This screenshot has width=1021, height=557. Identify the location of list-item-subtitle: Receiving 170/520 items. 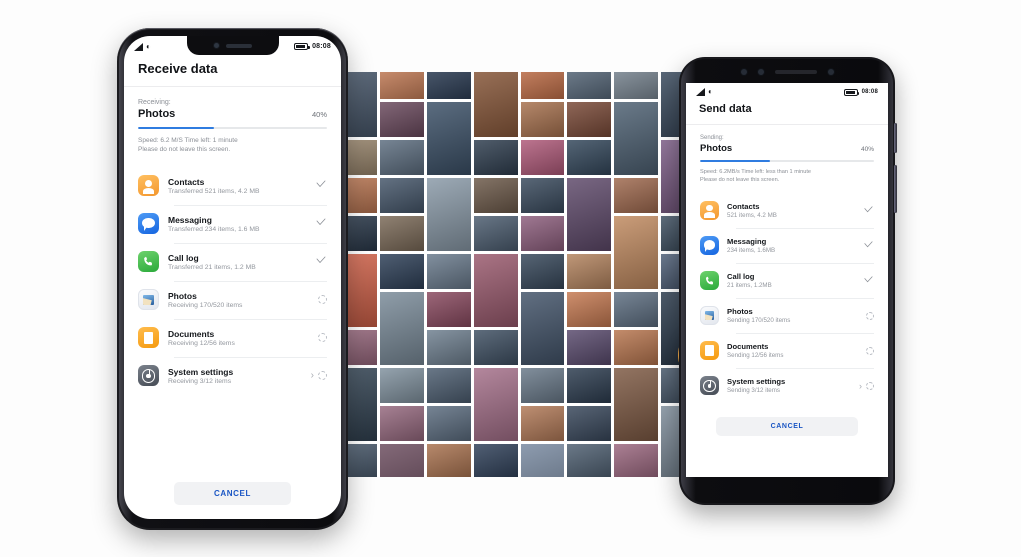
(205, 306).